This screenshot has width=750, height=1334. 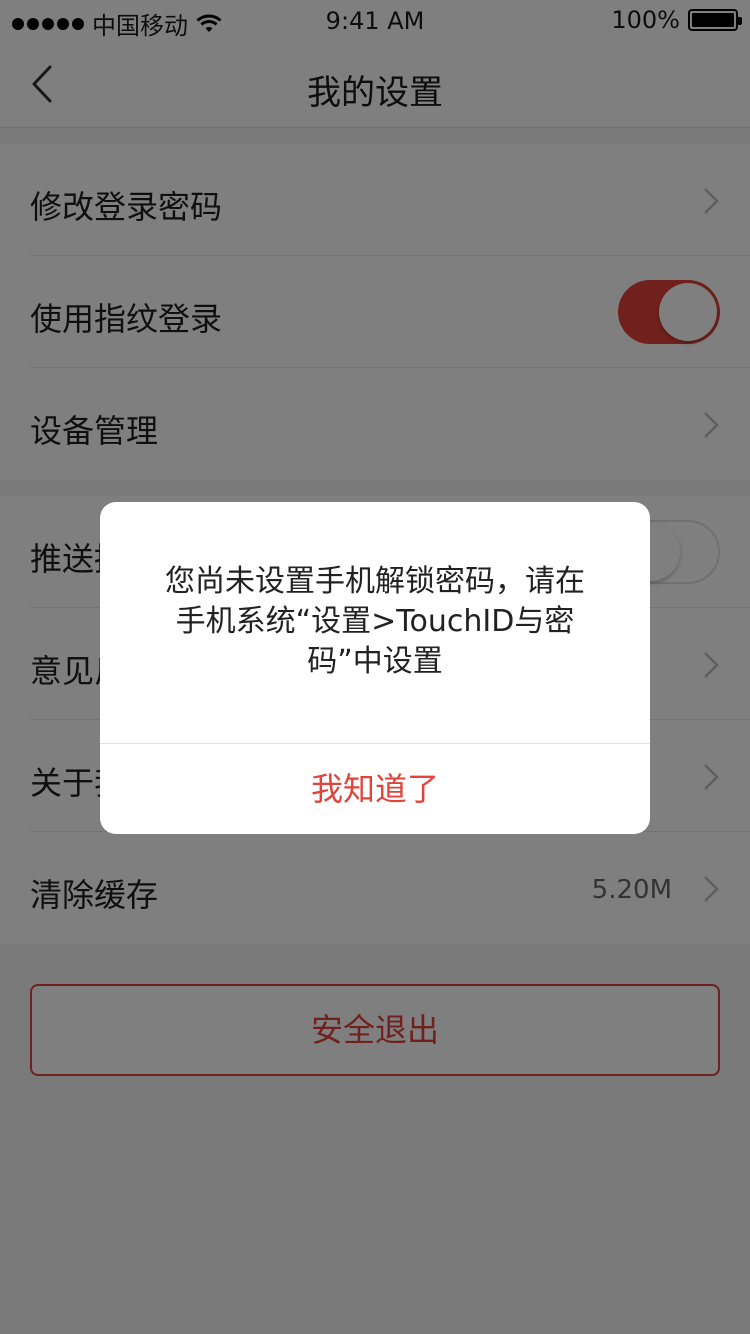 I want to click on dialog-message-line: 码”中设置, so click(x=375, y=661).